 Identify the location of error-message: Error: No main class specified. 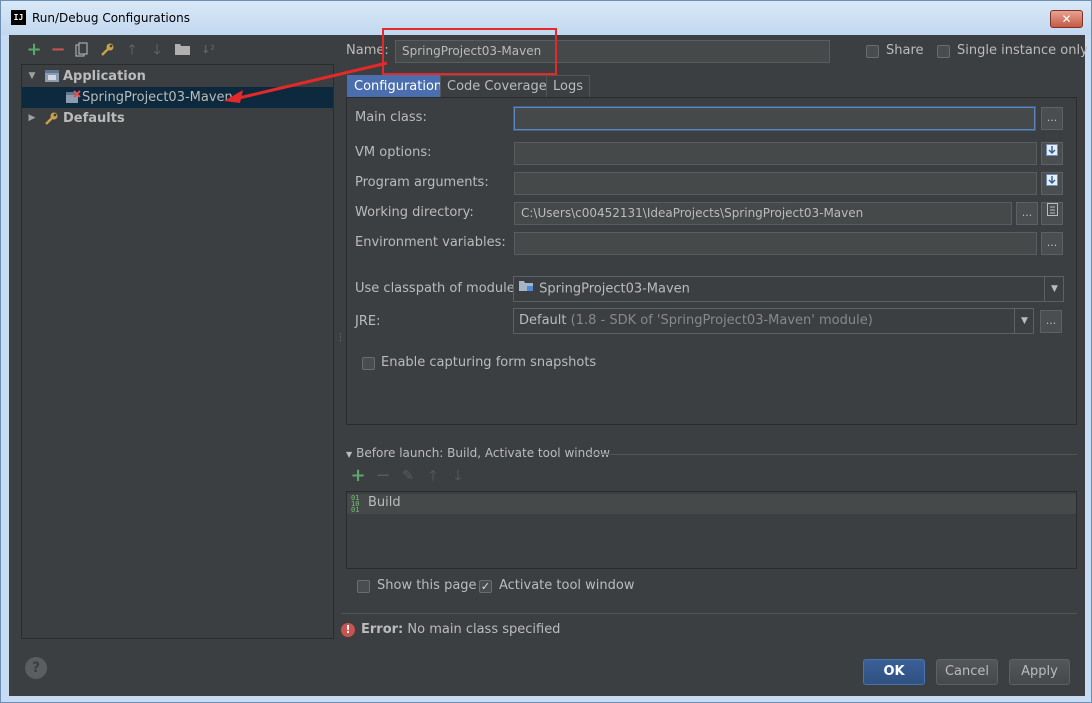
(460, 629).